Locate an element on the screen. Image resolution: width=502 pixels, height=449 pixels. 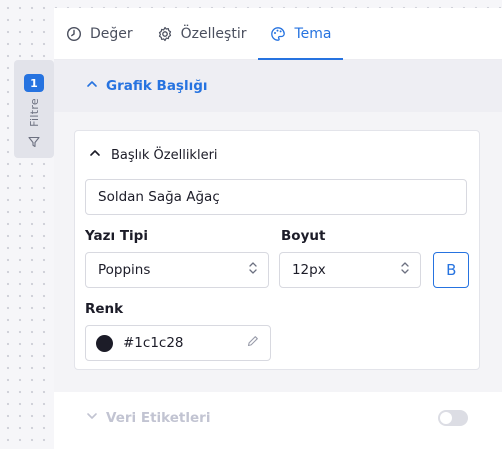
pencil-icon is located at coordinates (253, 343).